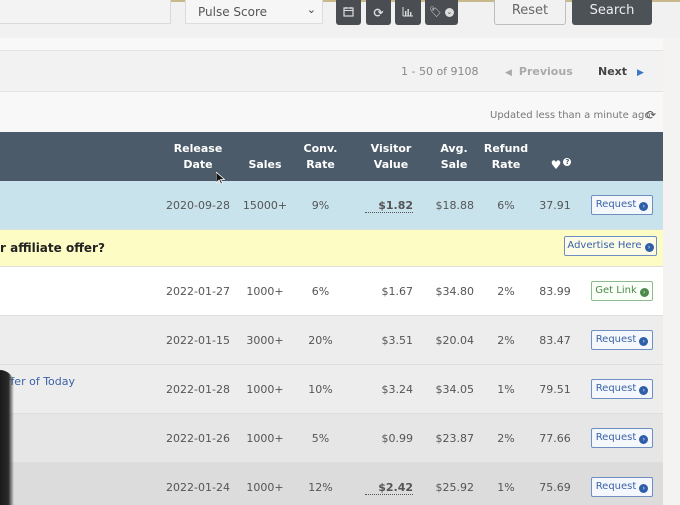 This screenshot has width=680, height=505. I want to click on bar-chart-icon, so click(408, 13).